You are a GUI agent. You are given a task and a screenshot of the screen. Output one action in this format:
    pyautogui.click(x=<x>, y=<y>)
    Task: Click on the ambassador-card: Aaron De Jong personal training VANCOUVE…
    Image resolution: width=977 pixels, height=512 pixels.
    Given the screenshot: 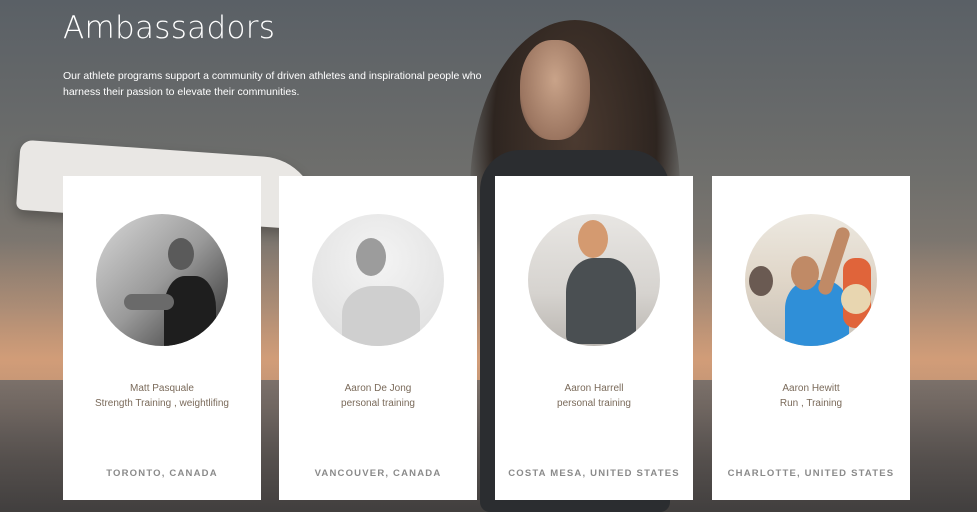 What is the action you would take?
    pyautogui.click(x=378, y=338)
    